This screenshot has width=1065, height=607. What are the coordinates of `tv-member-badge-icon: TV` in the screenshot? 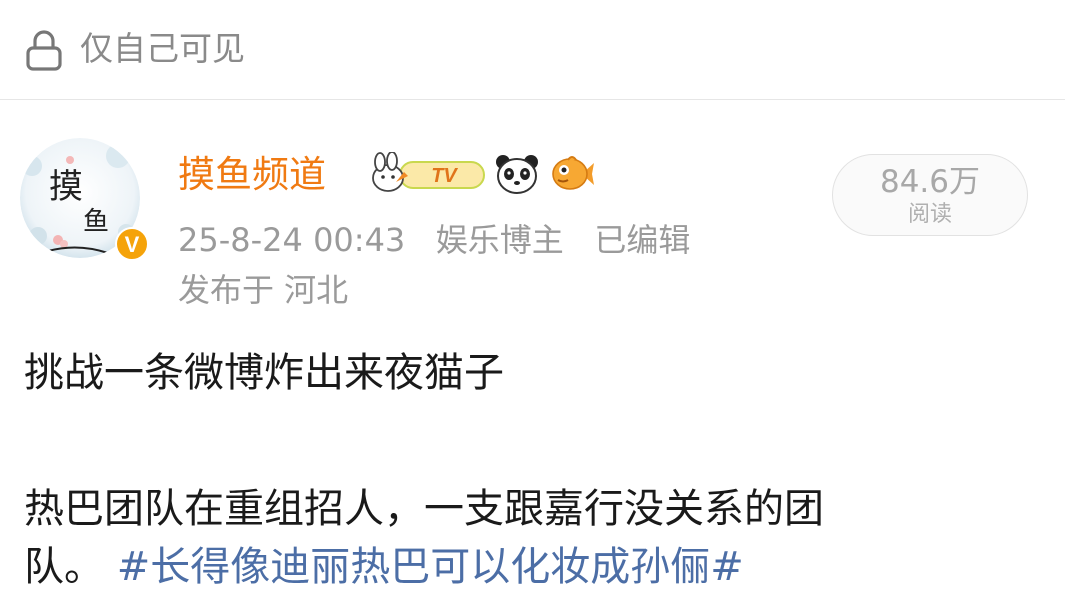 It's located at (426, 174).